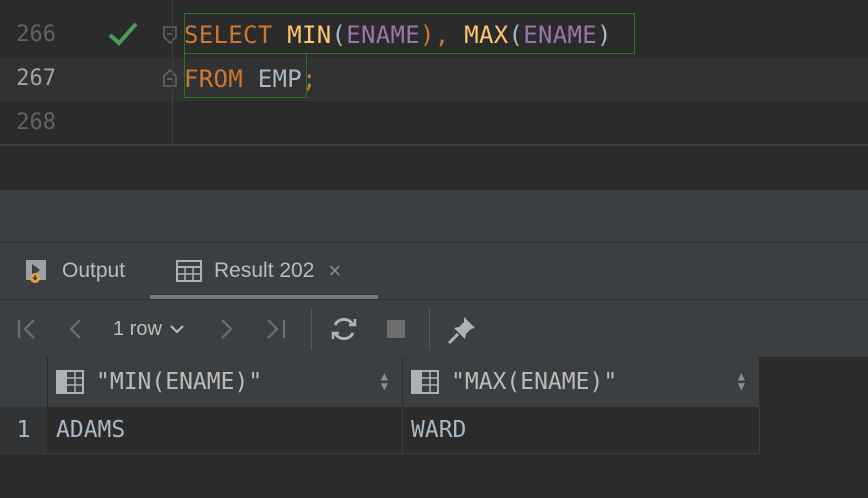 The height and width of the screenshot is (498, 868). I want to click on pin-icon, so click(462, 329).